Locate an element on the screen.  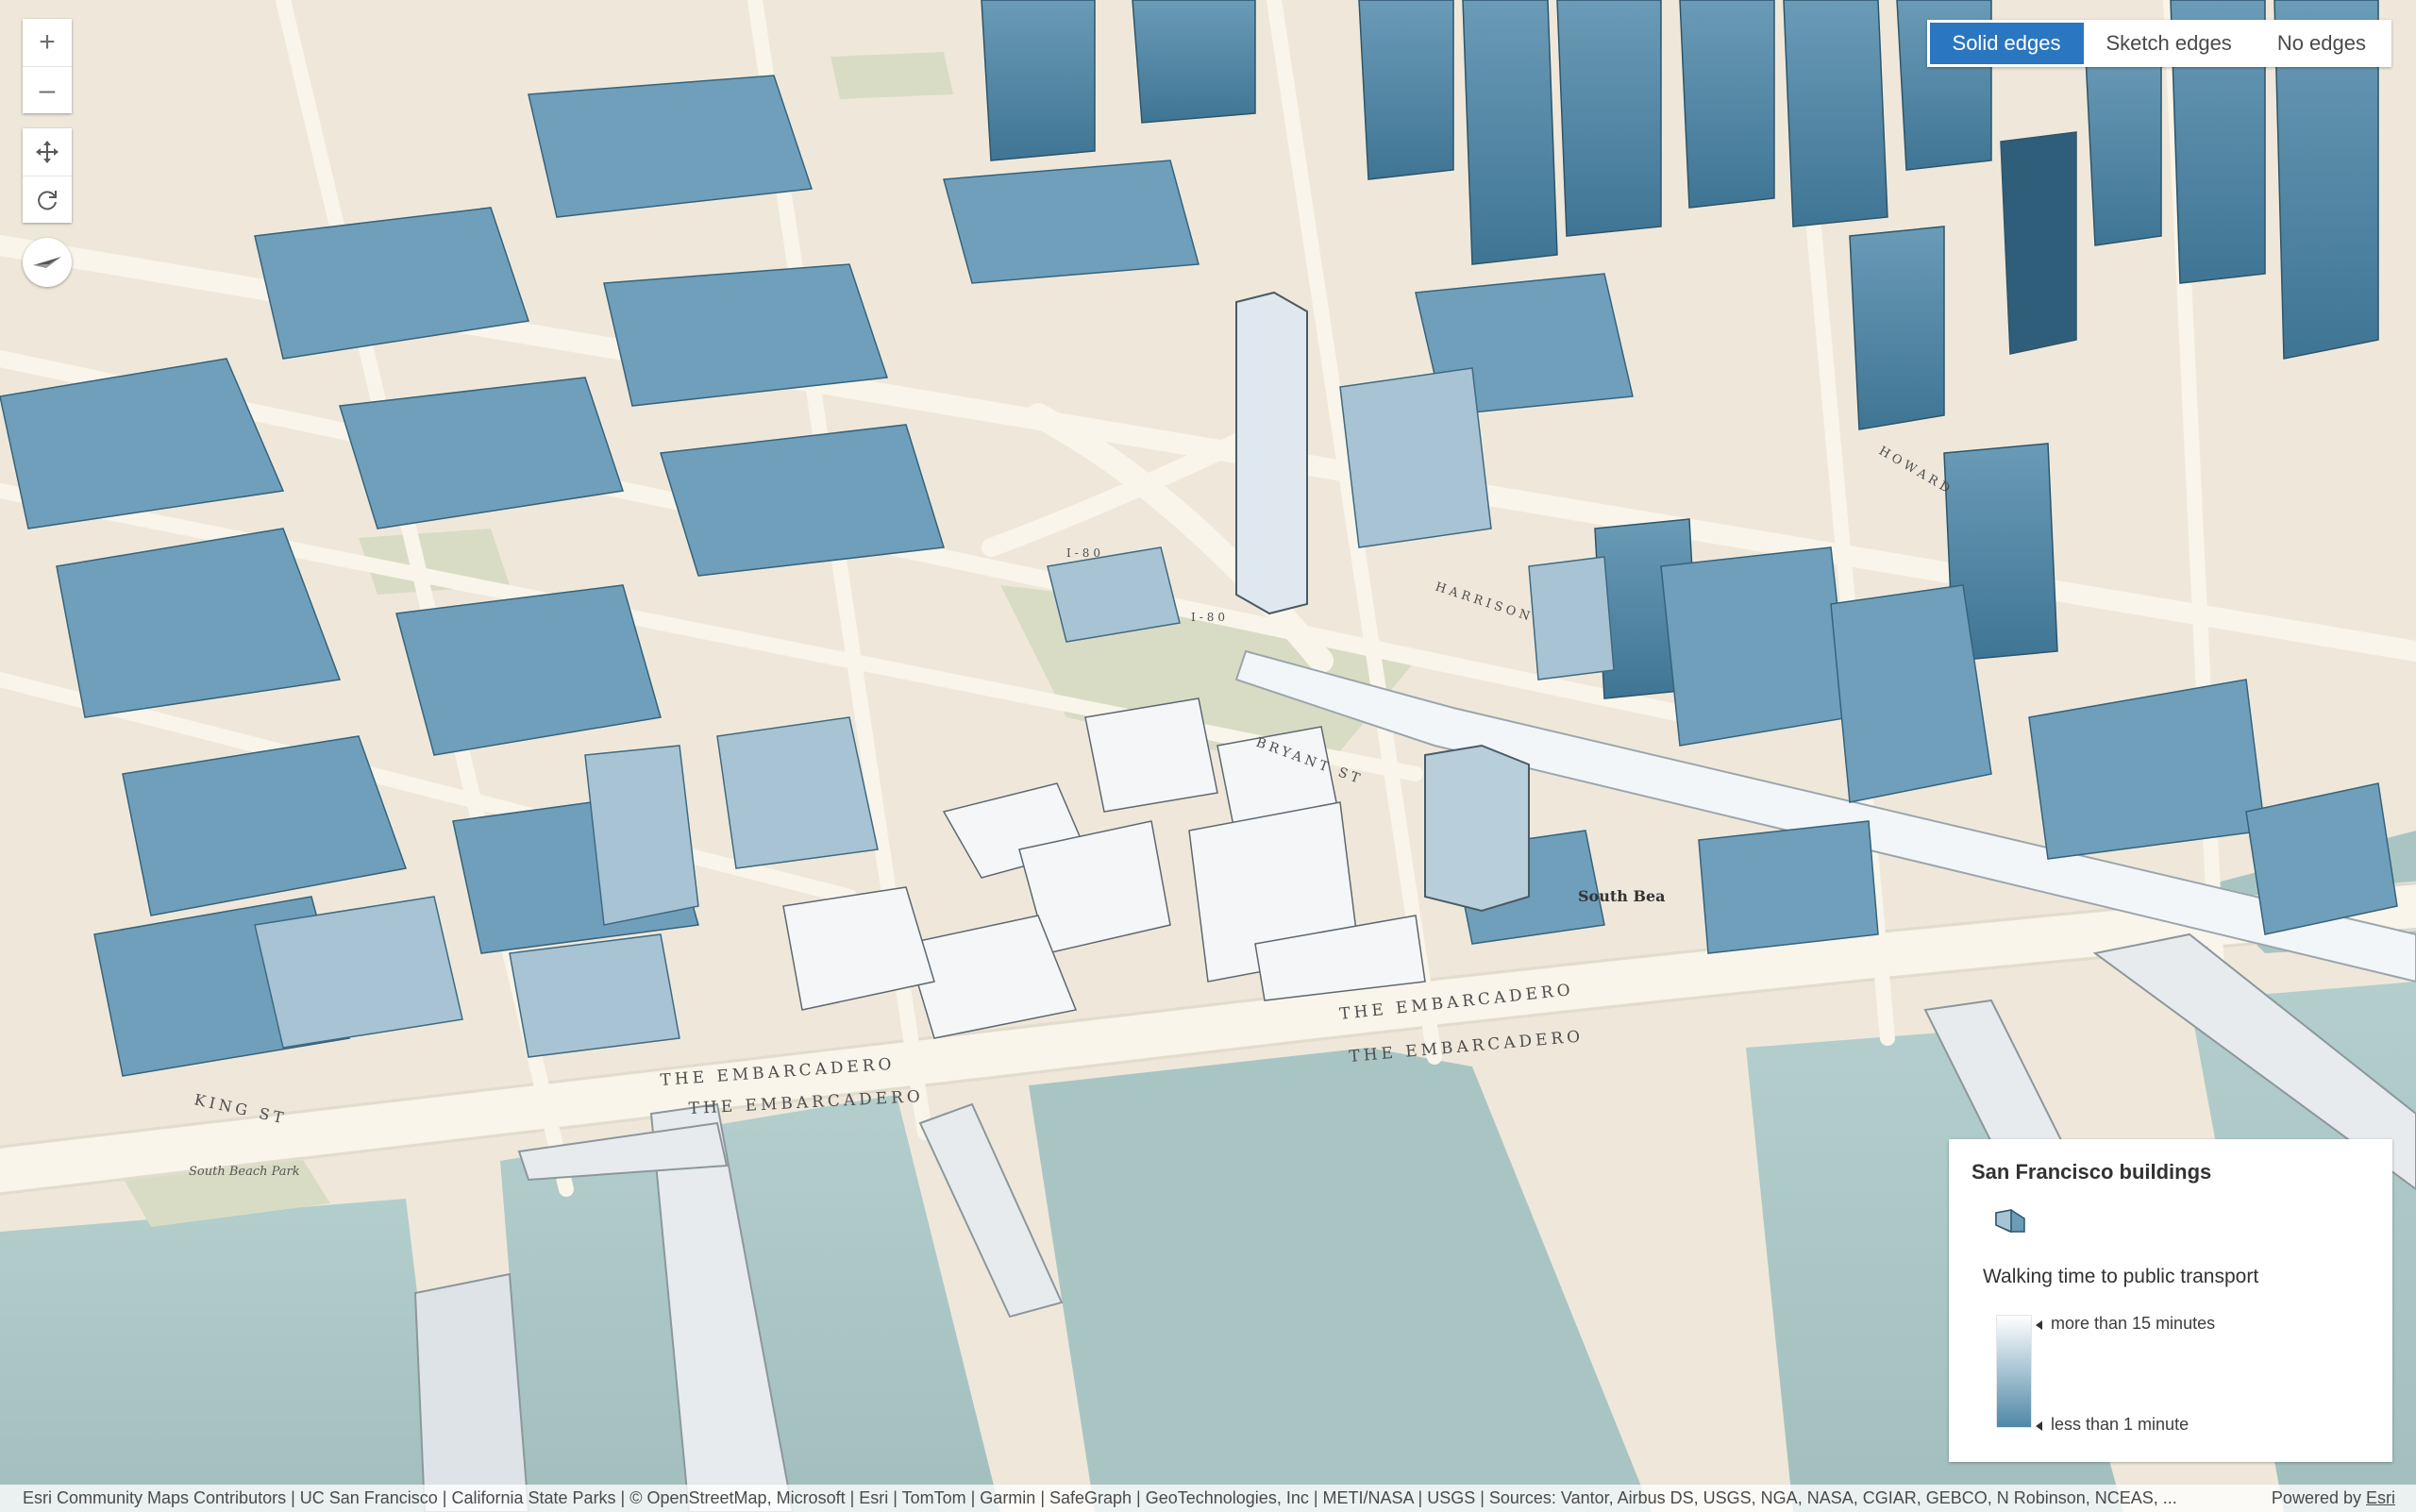
esri-link: Esri is located at coordinates (2380, 1497).